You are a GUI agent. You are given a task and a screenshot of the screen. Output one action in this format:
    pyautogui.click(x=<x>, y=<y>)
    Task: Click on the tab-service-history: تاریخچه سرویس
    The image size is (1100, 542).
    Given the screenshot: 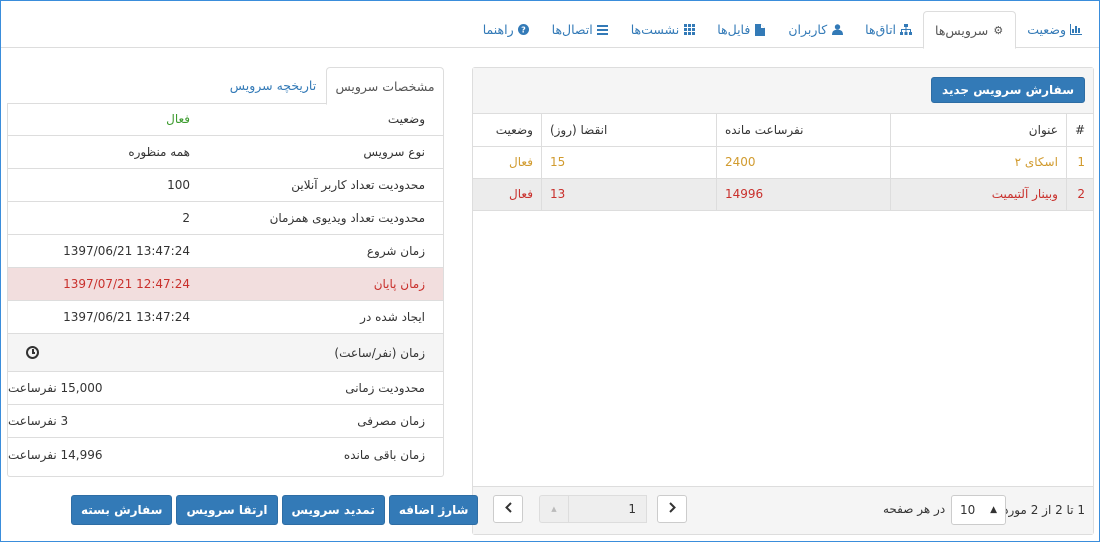 What is the action you would take?
    pyautogui.click(x=273, y=85)
    